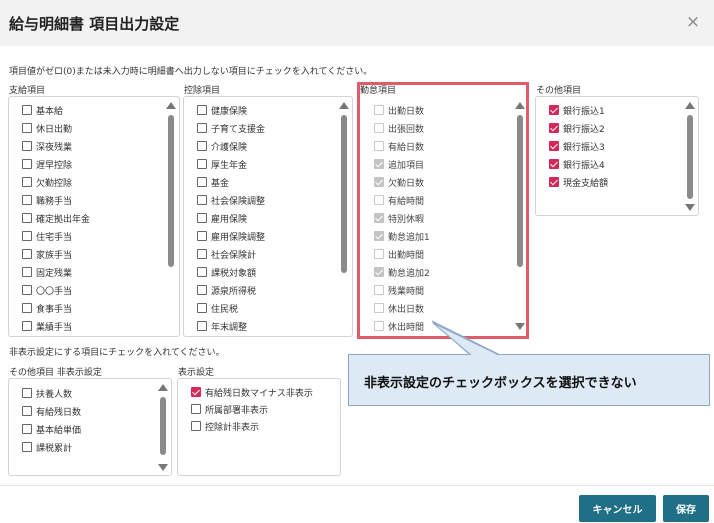 The image size is (714, 523). What do you see at coordinates (686, 508) in the screenshot?
I see `save-button: 保存` at bounding box center [686, 508].